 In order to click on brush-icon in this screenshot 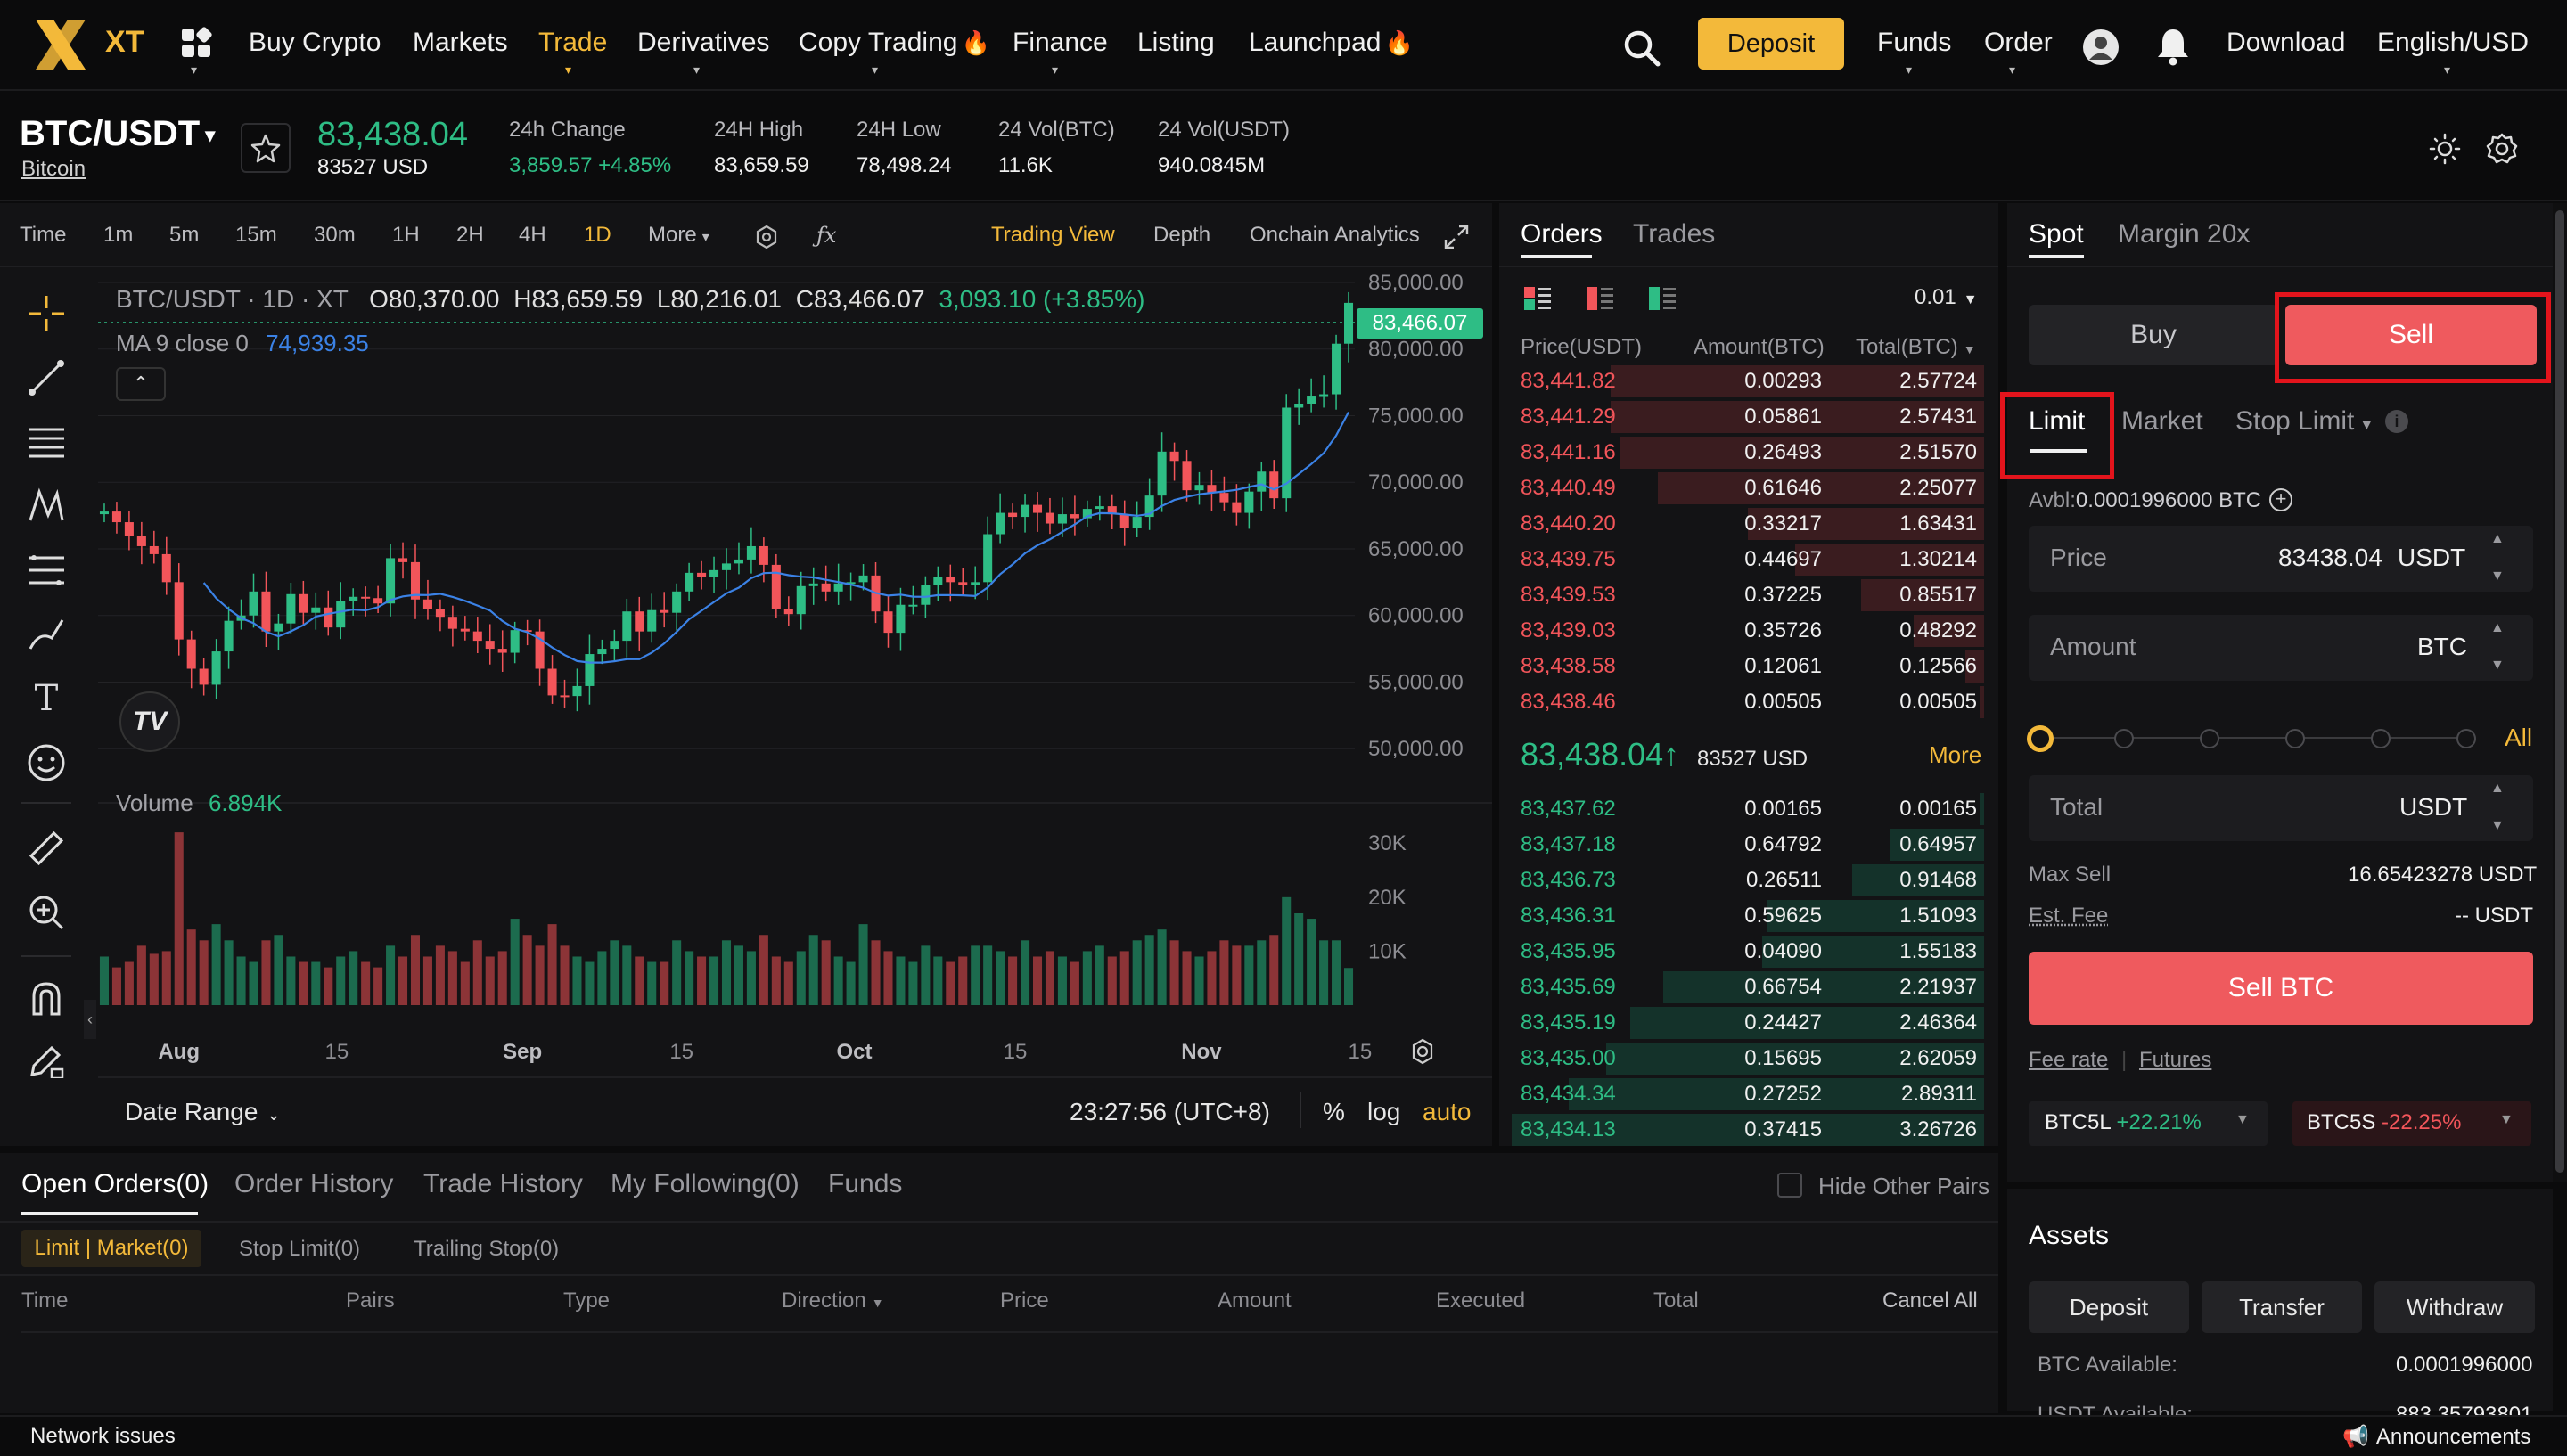, I will do `click(46, 634)`.